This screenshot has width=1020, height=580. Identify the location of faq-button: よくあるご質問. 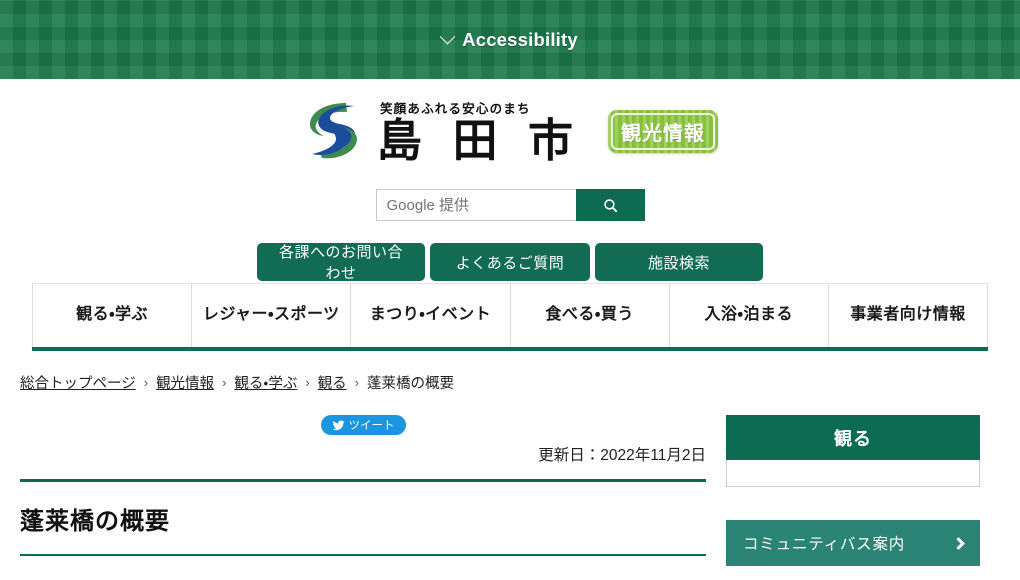
(510, 262).